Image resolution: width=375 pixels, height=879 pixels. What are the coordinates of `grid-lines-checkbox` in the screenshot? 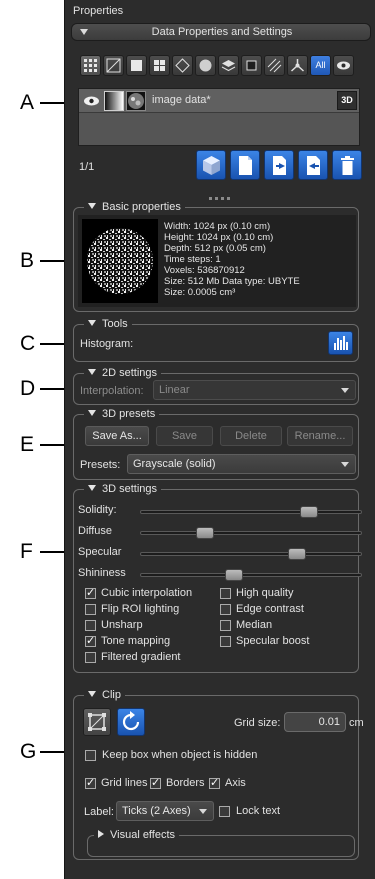 It's located at (90, 782).